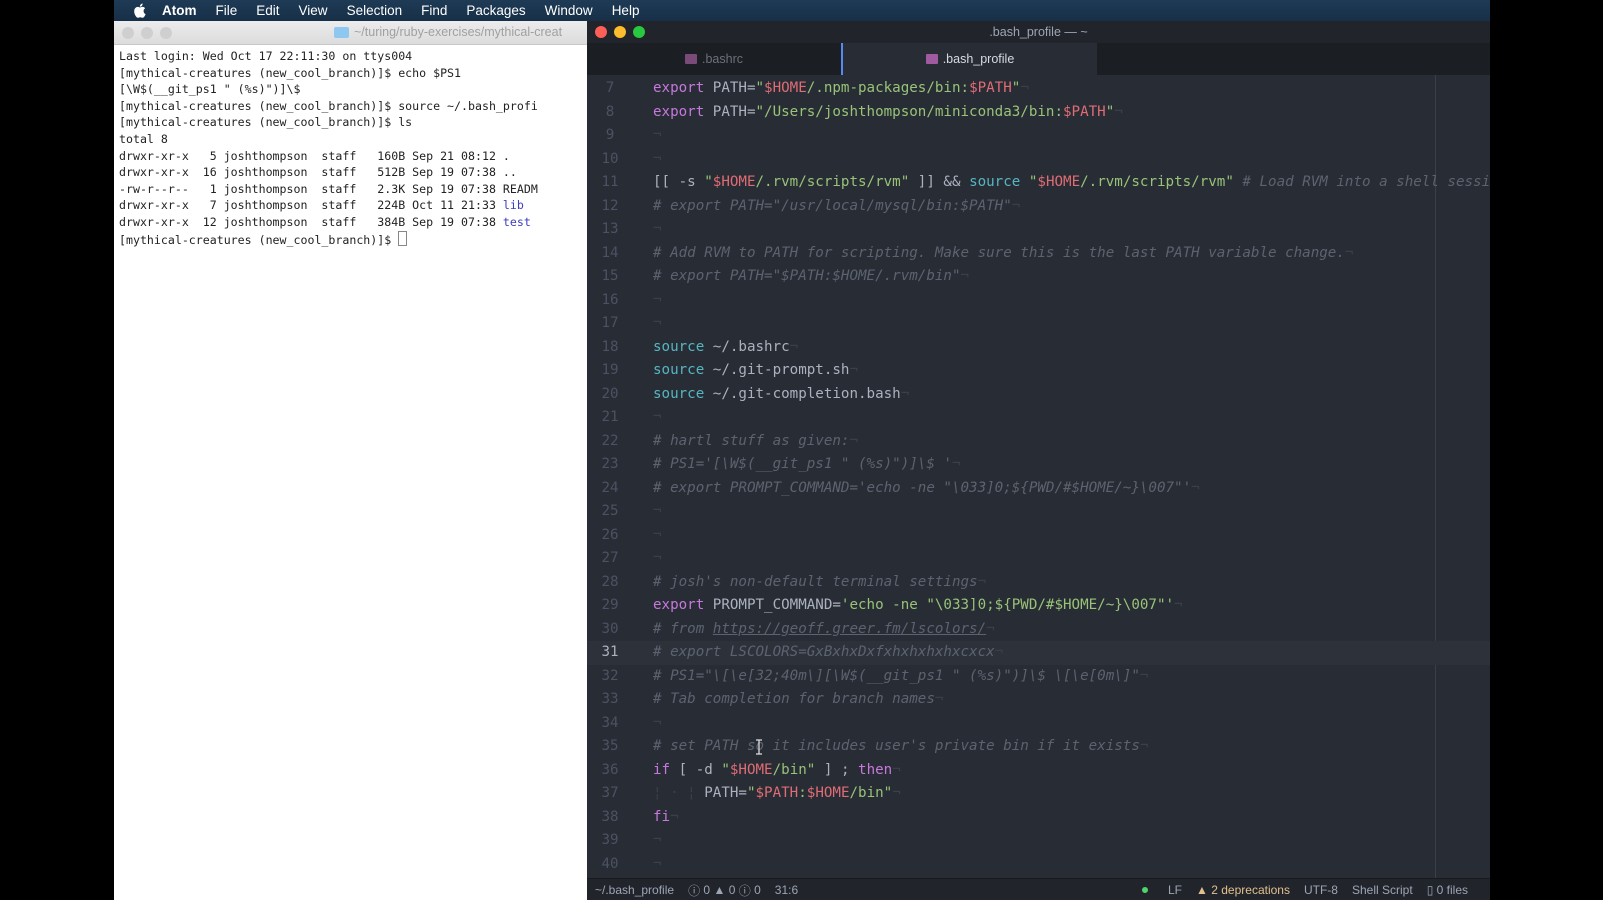 The width and height of the screenshot is (1603, 900). What do you see at coordinates (610, 418) in the screenshot?
I see `line-number: 21` at bounding box center [610, 418].